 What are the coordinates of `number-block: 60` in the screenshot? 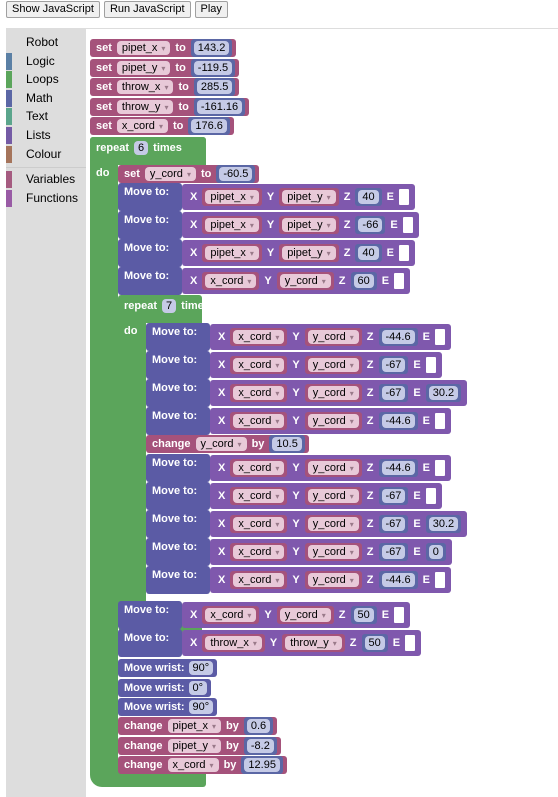 It's located at (363, 281).